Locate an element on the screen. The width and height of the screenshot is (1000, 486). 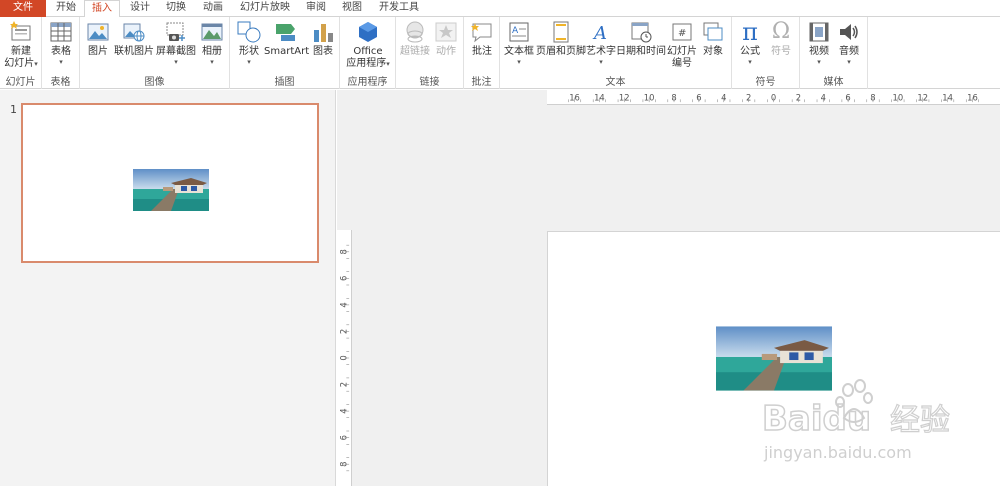
comment-label: 批注 is located at coordinates (482, 51).